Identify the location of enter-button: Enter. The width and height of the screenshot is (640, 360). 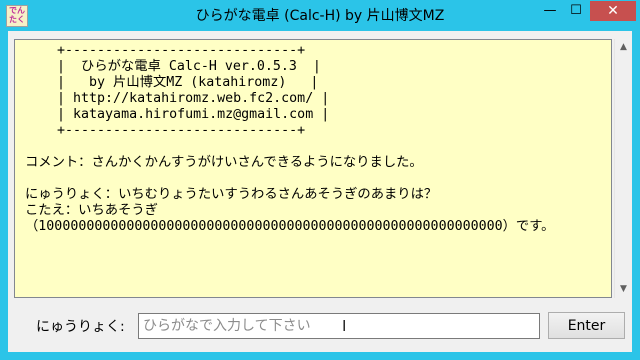
(586, 325).